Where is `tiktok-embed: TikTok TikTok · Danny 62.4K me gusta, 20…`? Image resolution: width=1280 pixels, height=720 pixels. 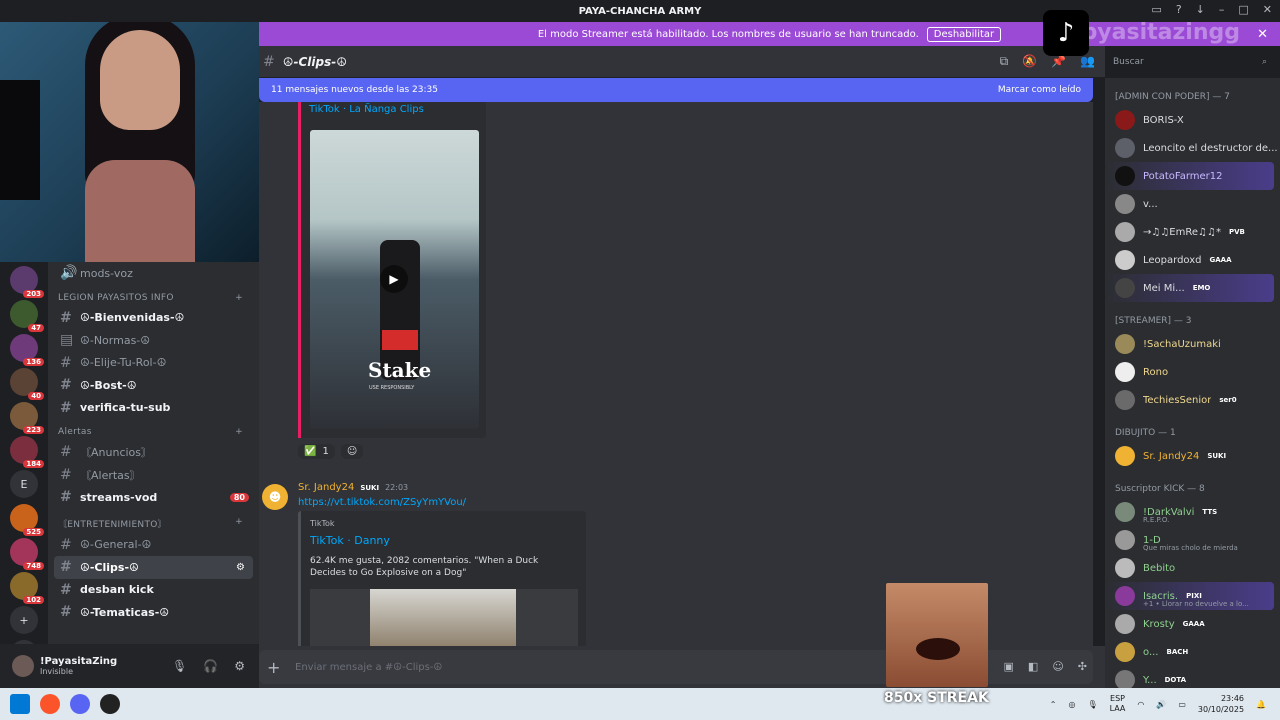
tiktok-embed: TikTok TikTok · Danny 62.4K me gusta, 20… is located at coordinates (442, 578).